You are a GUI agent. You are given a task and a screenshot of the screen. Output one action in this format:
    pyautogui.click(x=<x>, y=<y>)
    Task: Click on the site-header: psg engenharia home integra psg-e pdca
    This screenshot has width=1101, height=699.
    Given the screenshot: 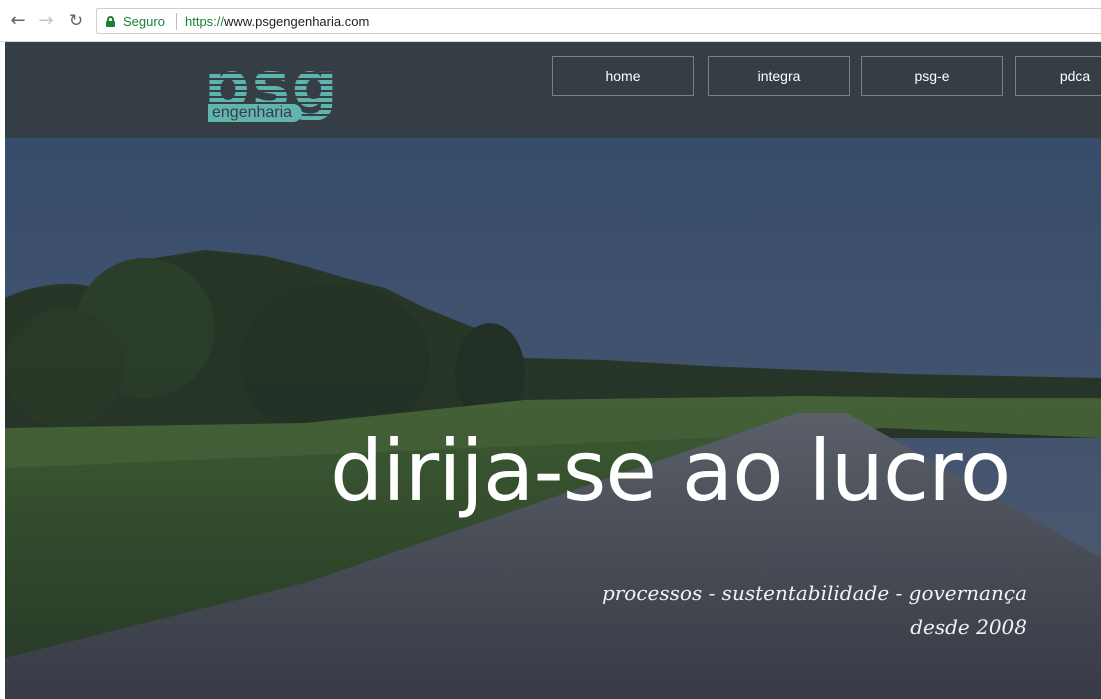 What is the action you would take?
    pyautogui.click(x=553, y=90)
    